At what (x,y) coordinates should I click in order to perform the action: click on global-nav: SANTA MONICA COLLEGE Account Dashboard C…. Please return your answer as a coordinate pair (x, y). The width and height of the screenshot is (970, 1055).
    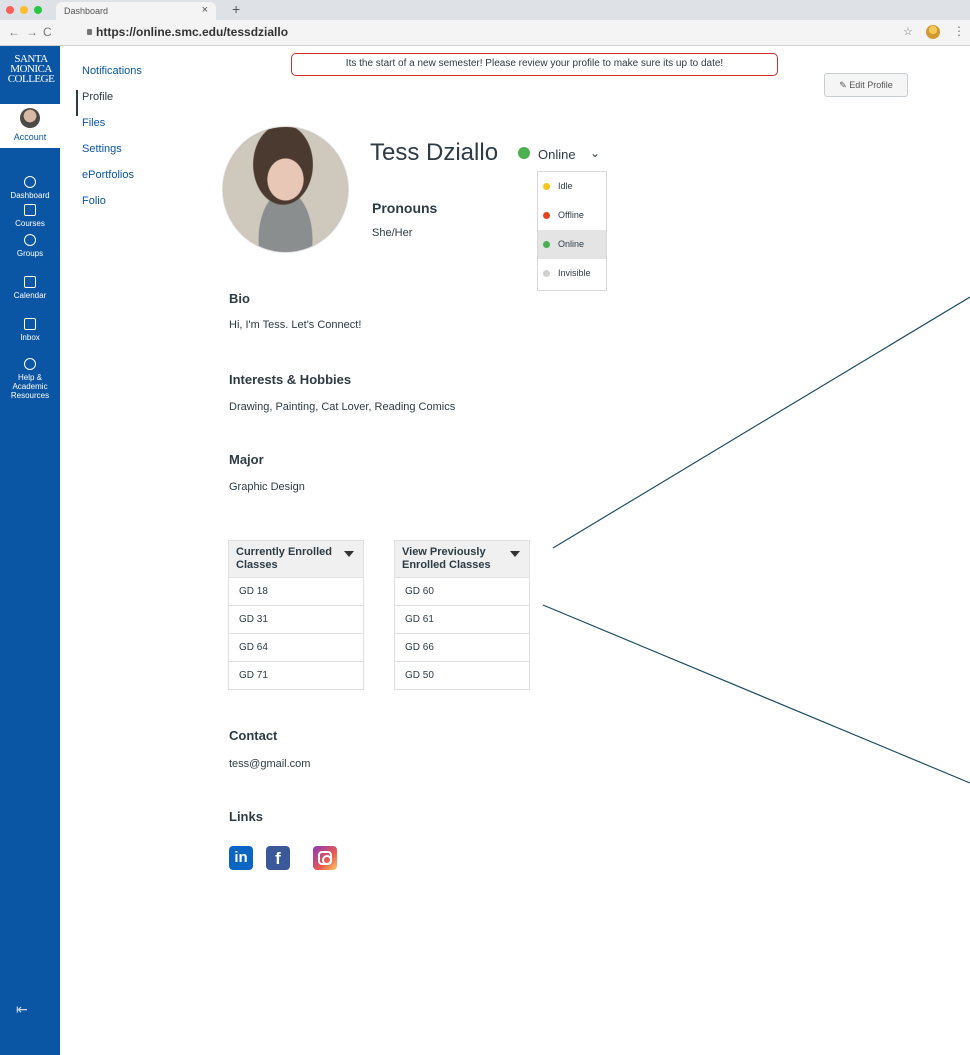
    Looking at the image, I should click on (30, 550).